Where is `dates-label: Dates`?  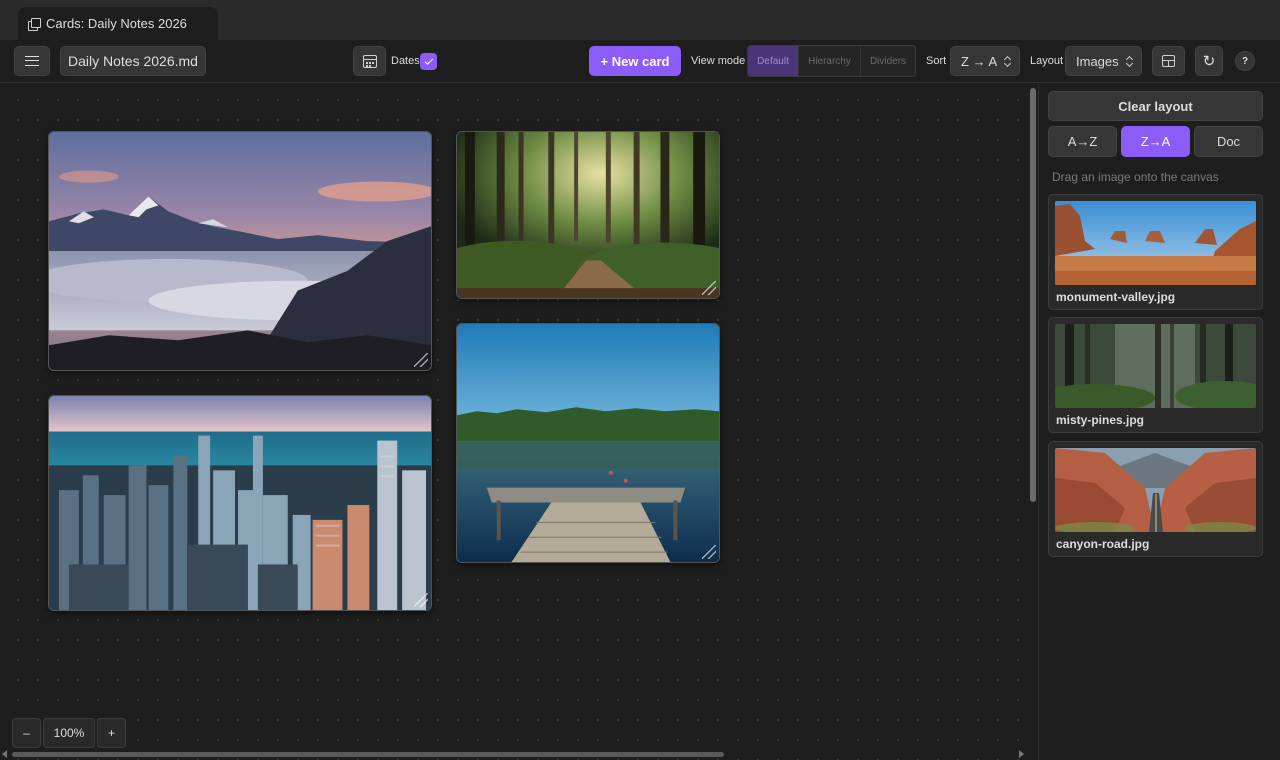 dates-label: Dates is located at coordinates (405, 61).